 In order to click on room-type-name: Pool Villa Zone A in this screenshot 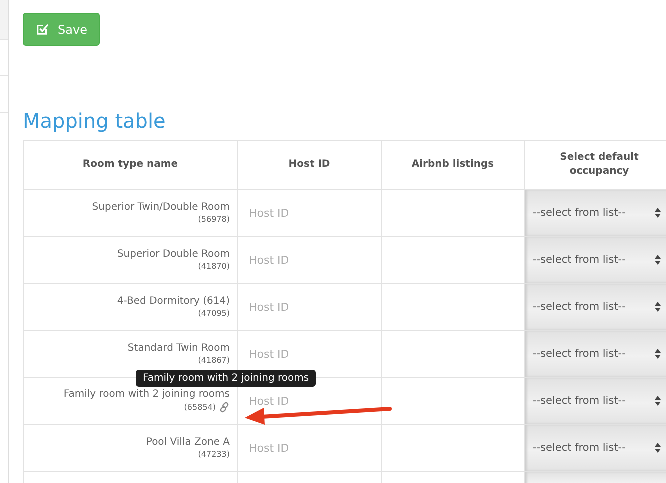, I will do `click(187, 442)`.